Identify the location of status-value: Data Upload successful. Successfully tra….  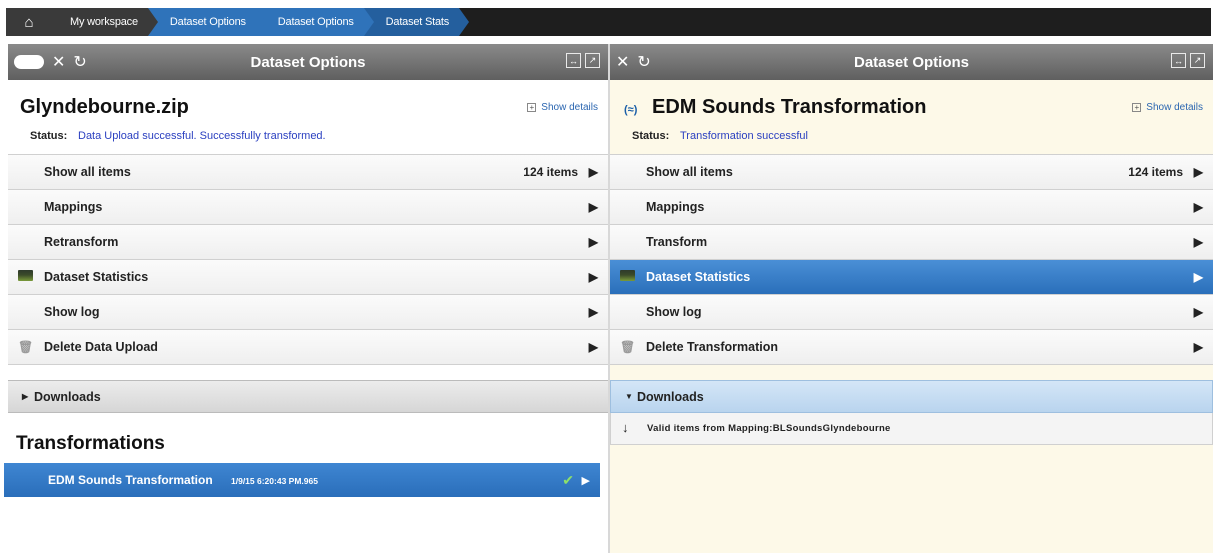
(202, 136).